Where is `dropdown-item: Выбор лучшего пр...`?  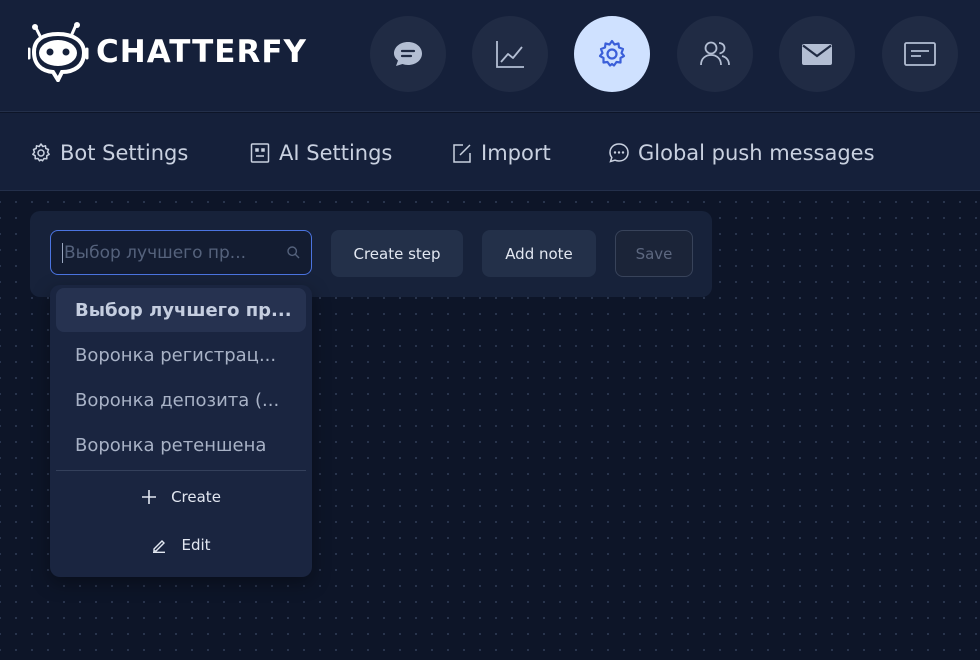
dropdown-item: Выбор лучшего пр... is located at coordinates (181, 310).